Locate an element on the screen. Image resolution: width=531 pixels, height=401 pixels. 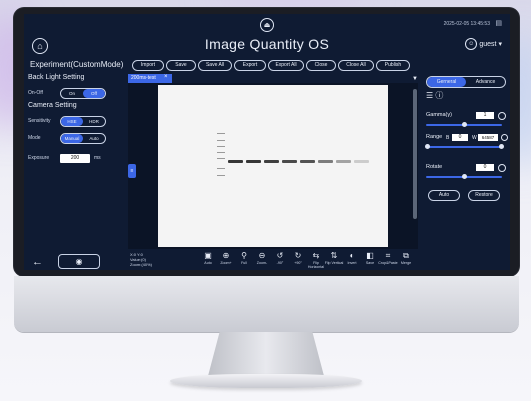
camera-icon: ◉ is located at coordinates (79, 261).